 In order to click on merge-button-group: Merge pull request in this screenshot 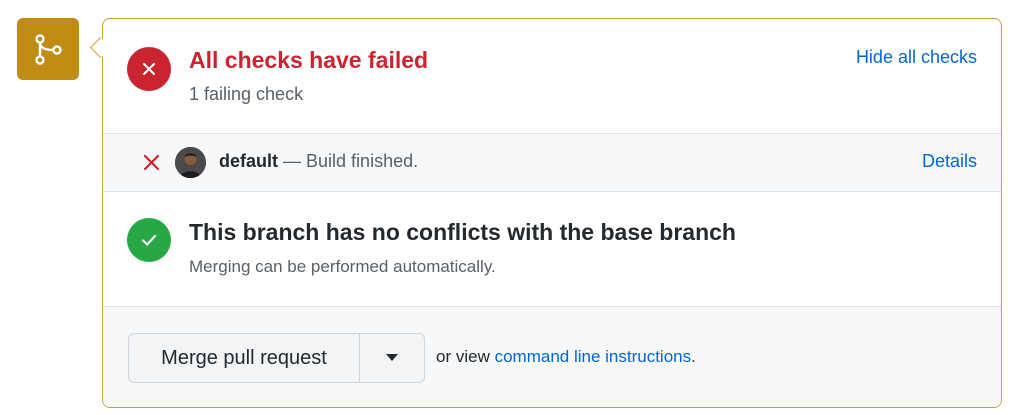, I will do `click(276, 358)`.